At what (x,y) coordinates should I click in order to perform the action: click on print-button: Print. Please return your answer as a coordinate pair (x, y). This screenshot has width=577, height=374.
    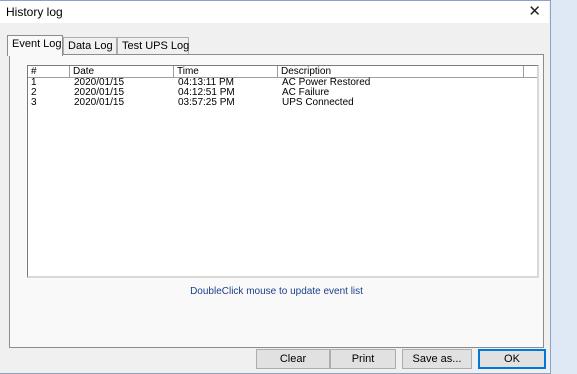
    Looking at the image, I should click on (363, 359).